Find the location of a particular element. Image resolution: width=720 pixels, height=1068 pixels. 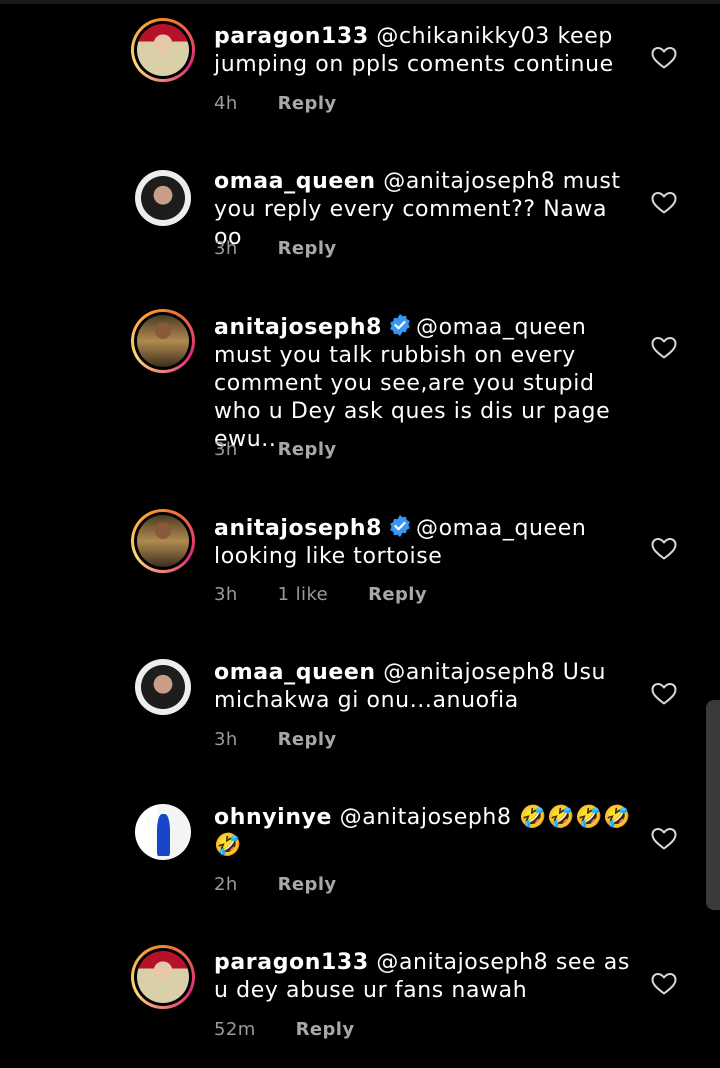

comment-body: looking like tortoise is located at coordinates (328, 556).